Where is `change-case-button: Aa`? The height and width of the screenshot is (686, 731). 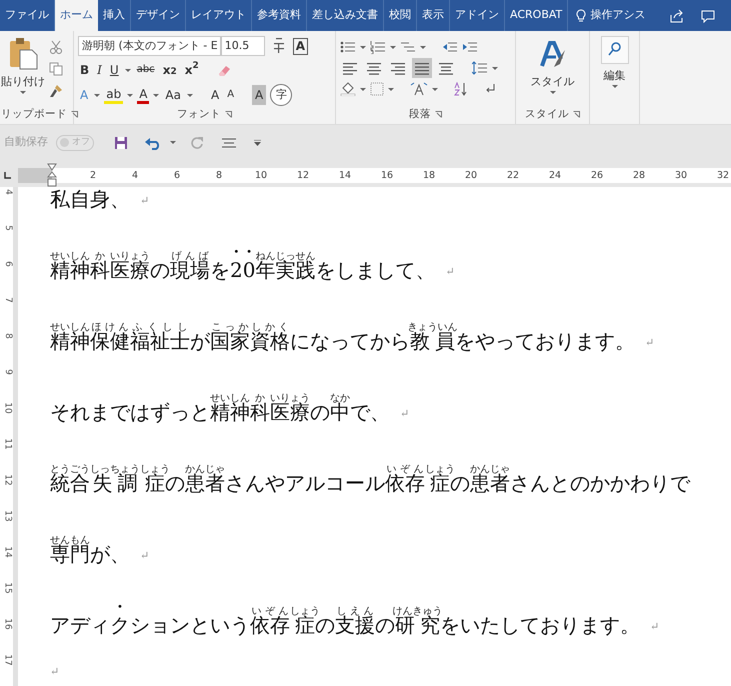 change-case-button: Aa is located at coordinates (173, 95).